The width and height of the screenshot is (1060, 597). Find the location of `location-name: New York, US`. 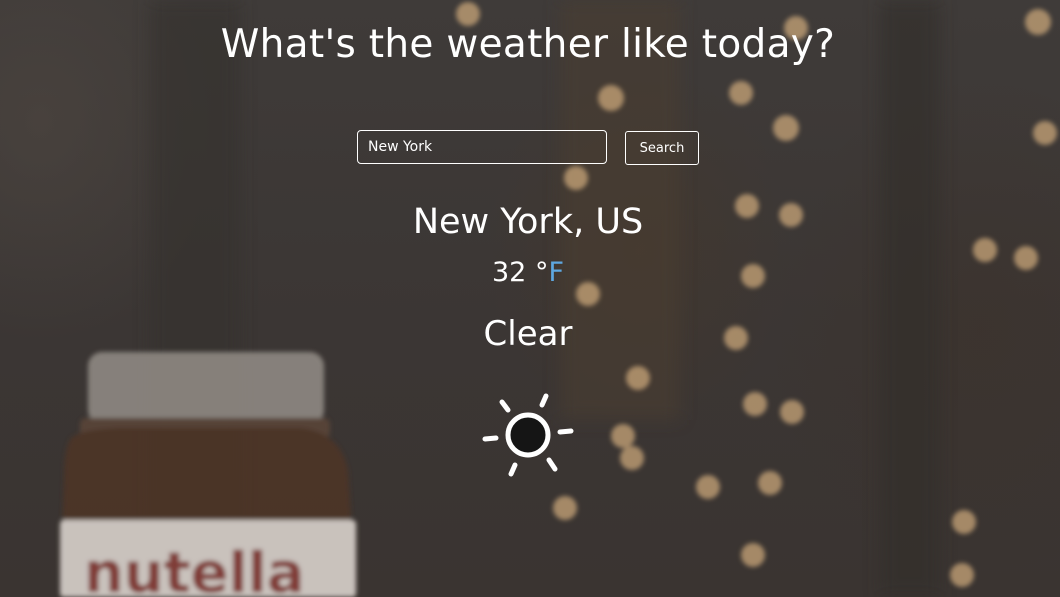

location-name: New York, US is located at coordinates (528, 222).